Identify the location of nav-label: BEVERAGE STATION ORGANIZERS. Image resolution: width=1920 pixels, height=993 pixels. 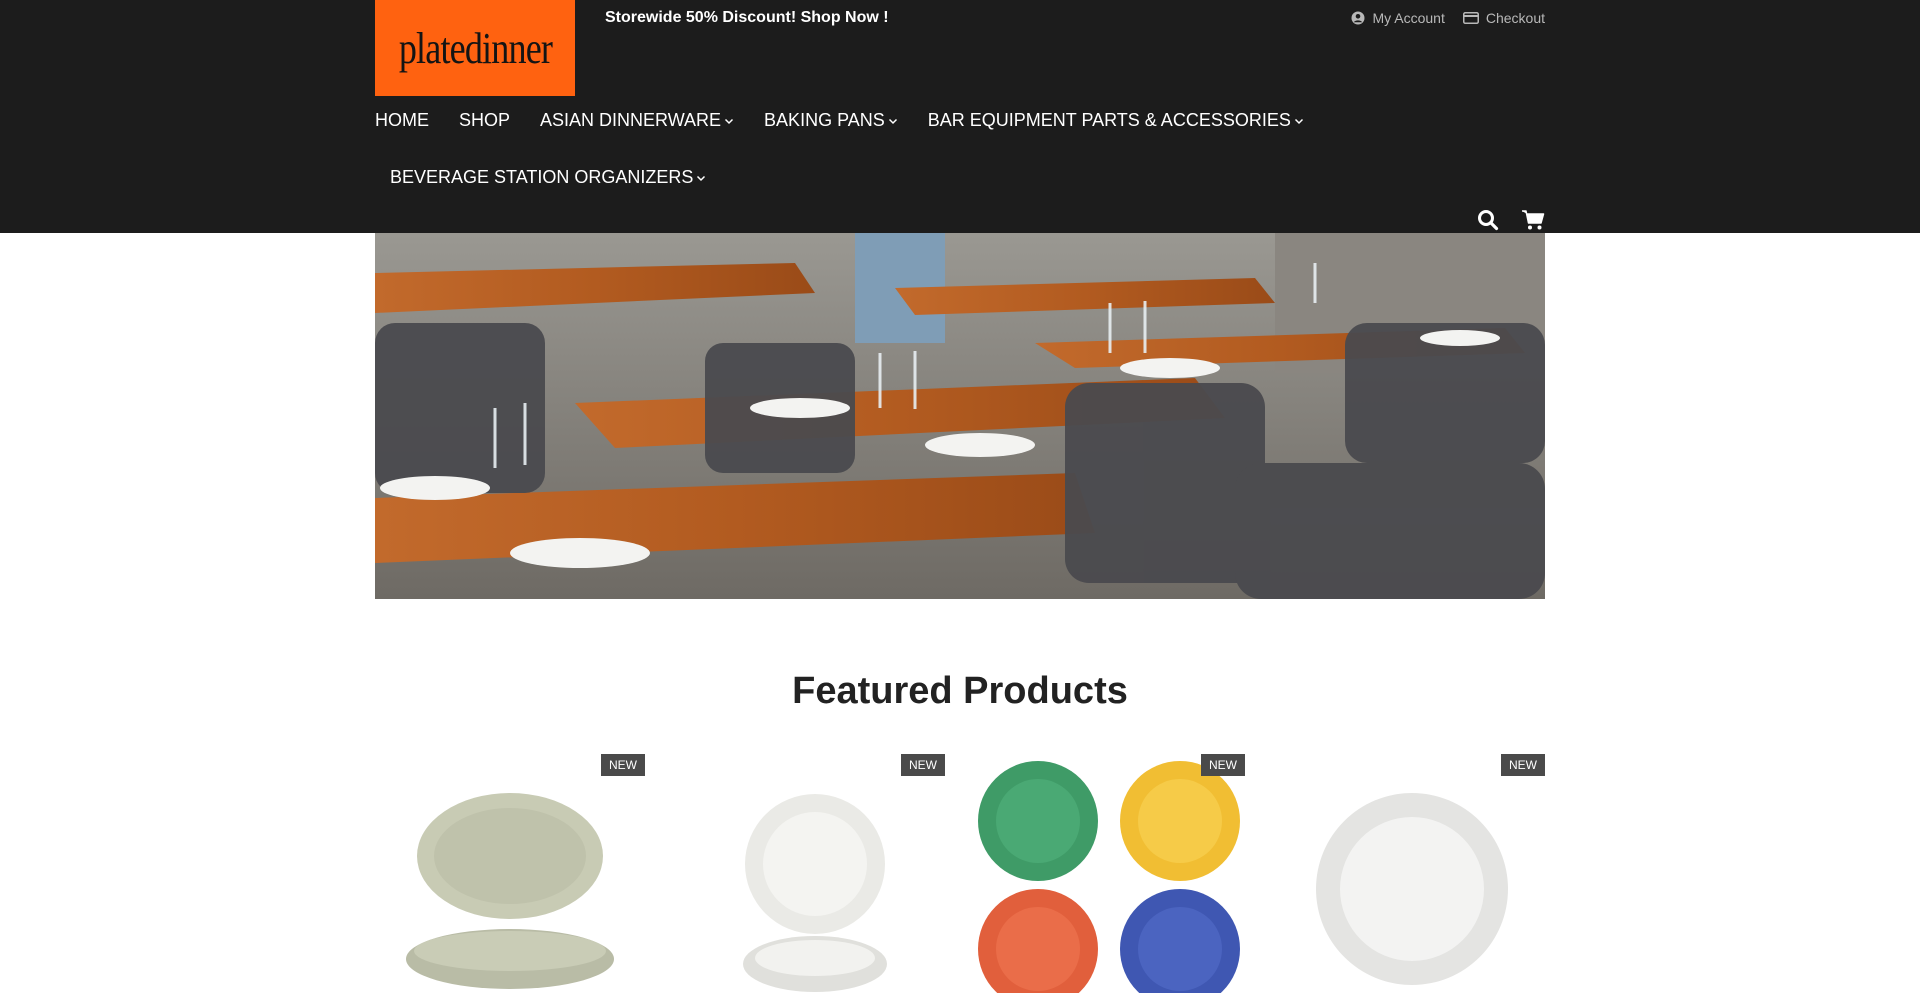
(542, 177).